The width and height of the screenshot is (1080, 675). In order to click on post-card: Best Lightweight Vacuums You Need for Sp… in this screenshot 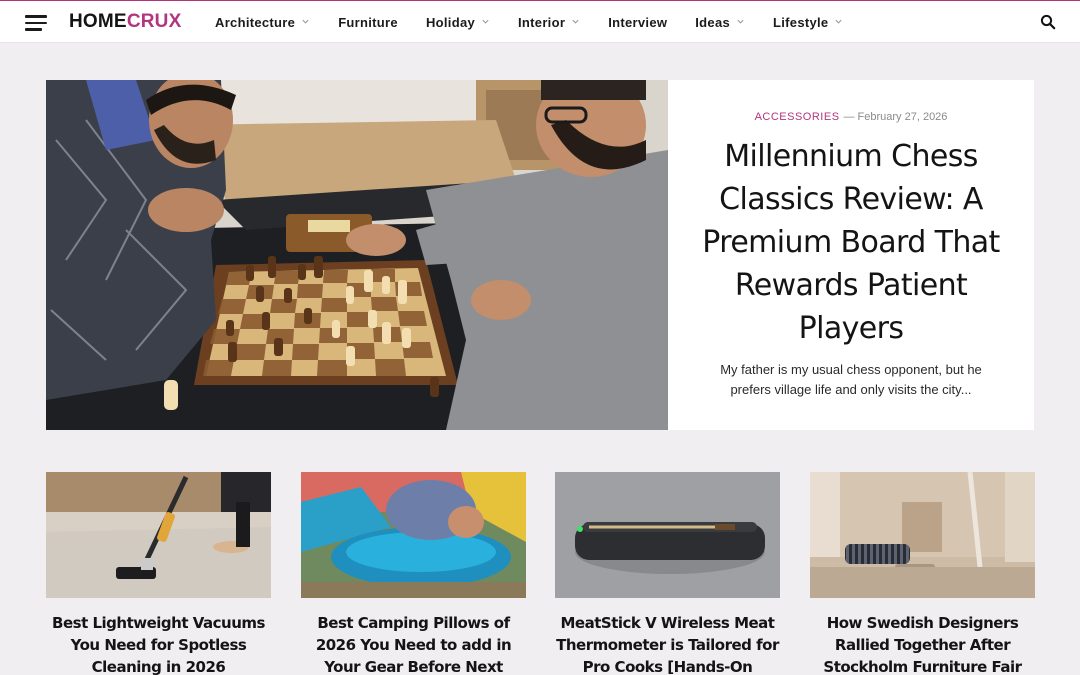, I will do `click(158, 573)`.